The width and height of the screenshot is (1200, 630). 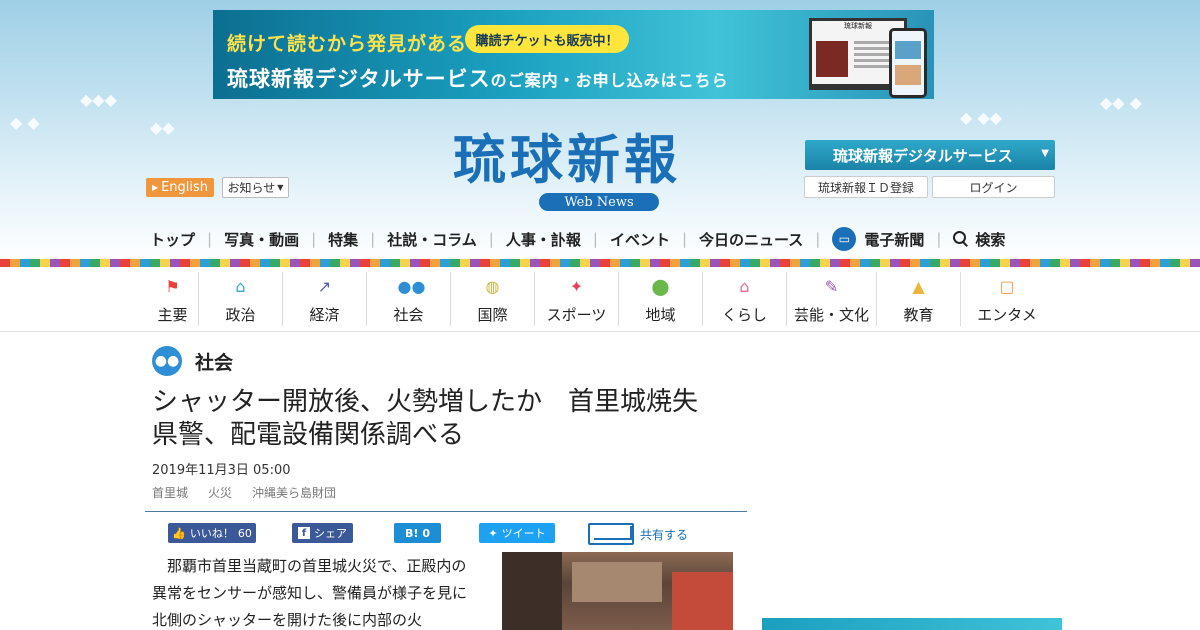 I want to click on facebook-like-button: 👍 いいね！ 60, so click(x=212, y=533).